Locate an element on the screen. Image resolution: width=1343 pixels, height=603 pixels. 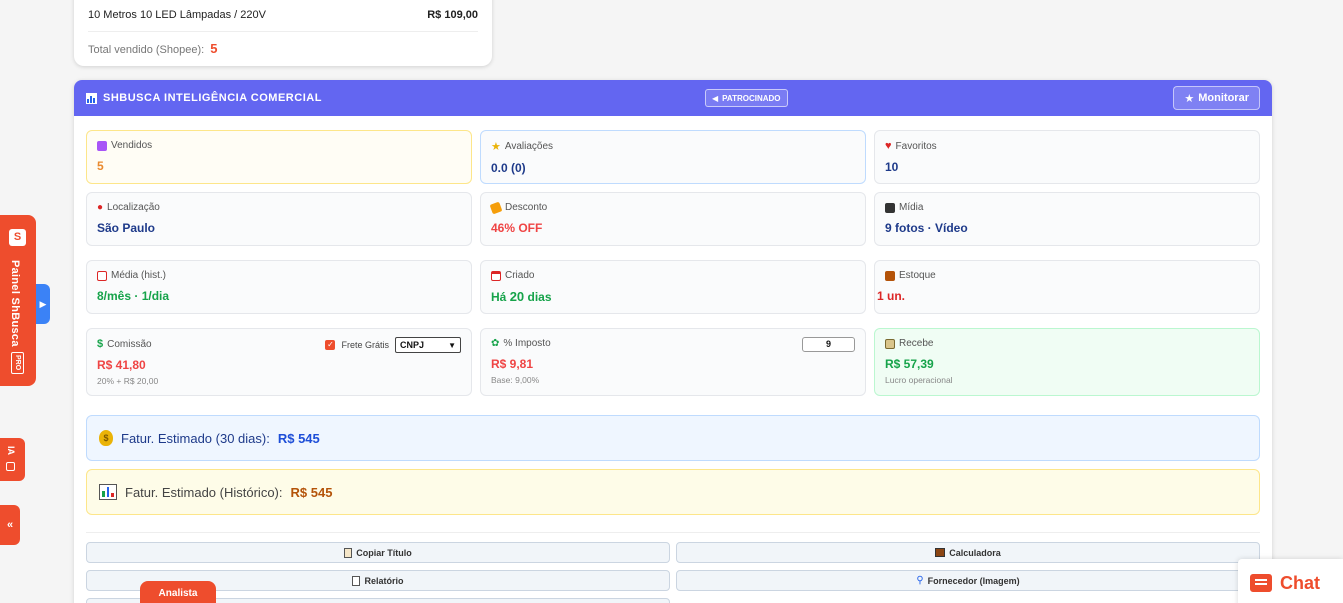
created-days: 20 is located at coordinates (517, 296).